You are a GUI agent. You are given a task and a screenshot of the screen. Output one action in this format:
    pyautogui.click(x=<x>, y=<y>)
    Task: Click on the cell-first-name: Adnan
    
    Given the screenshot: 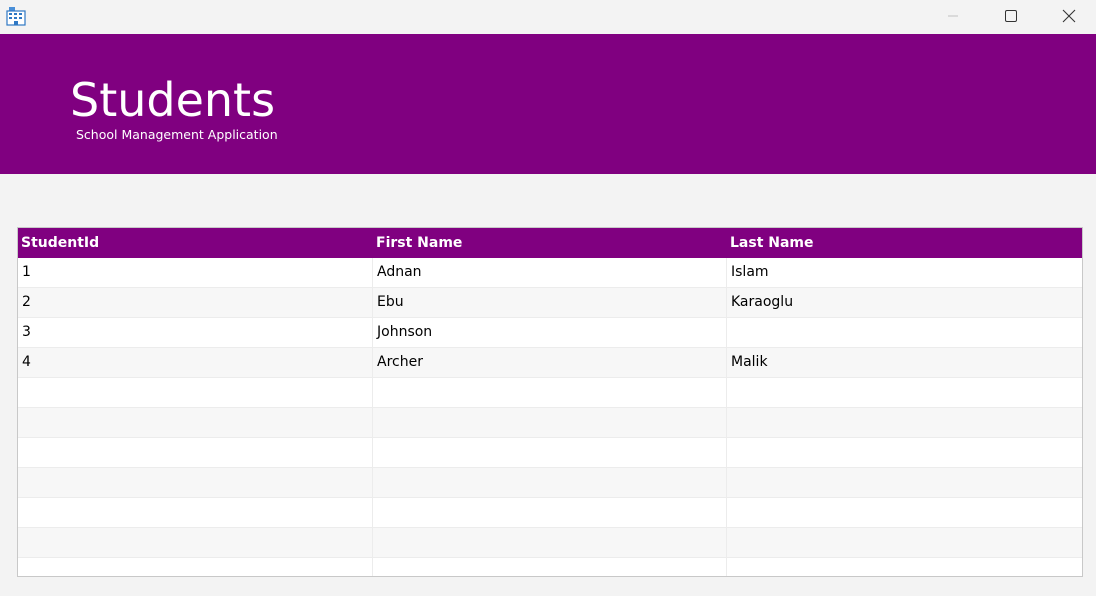 What is the action you would take?
    pyautogui.click(x=550, y=272)
    